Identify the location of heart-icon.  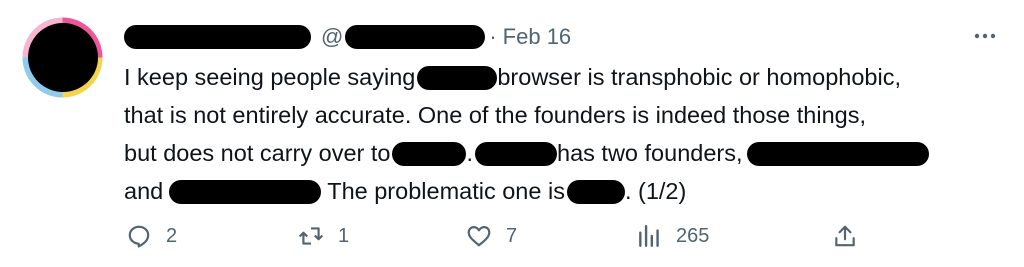
(479, 236).